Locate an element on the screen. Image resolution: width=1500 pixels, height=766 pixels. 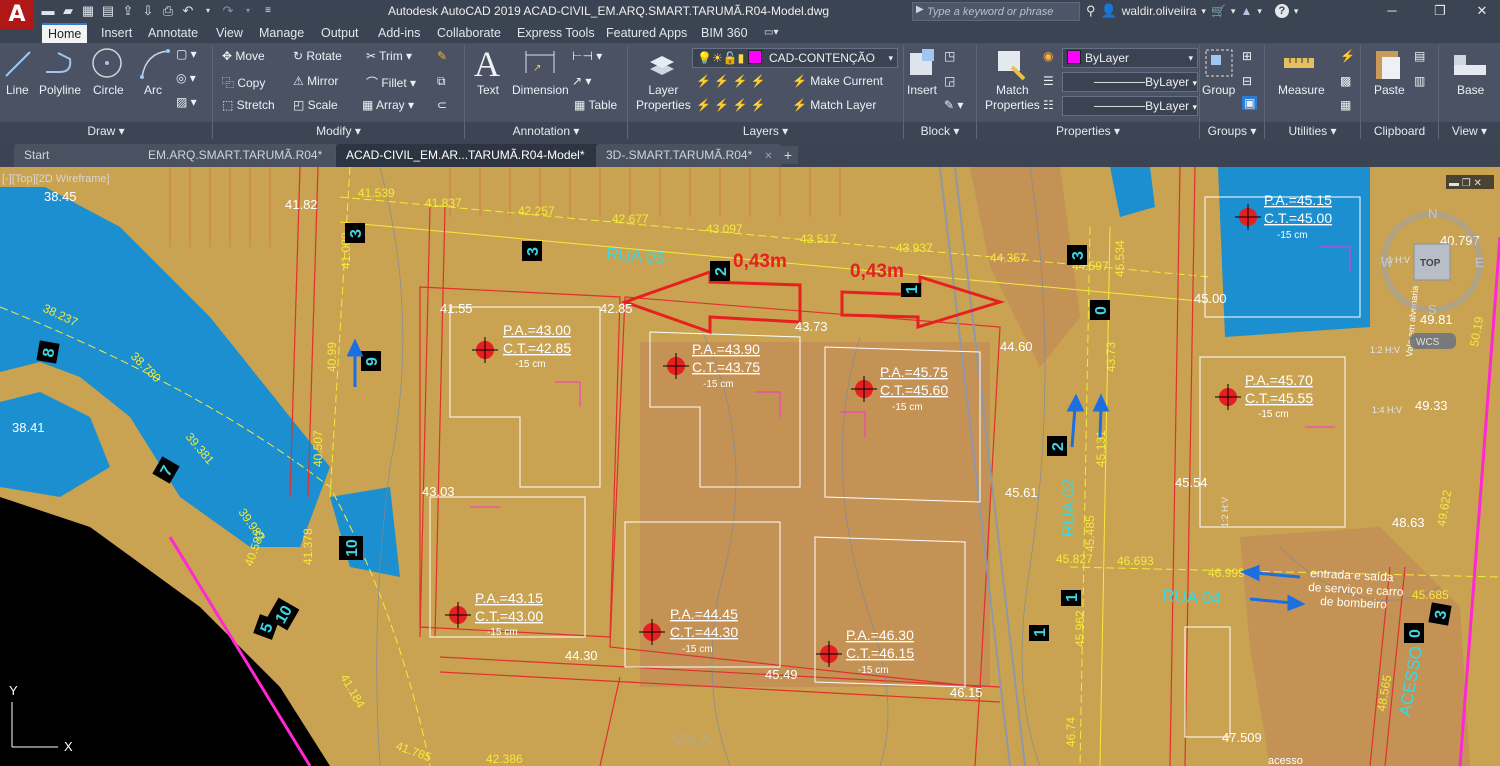
redo-icon: ↷ is located at coordinates (228, 11).